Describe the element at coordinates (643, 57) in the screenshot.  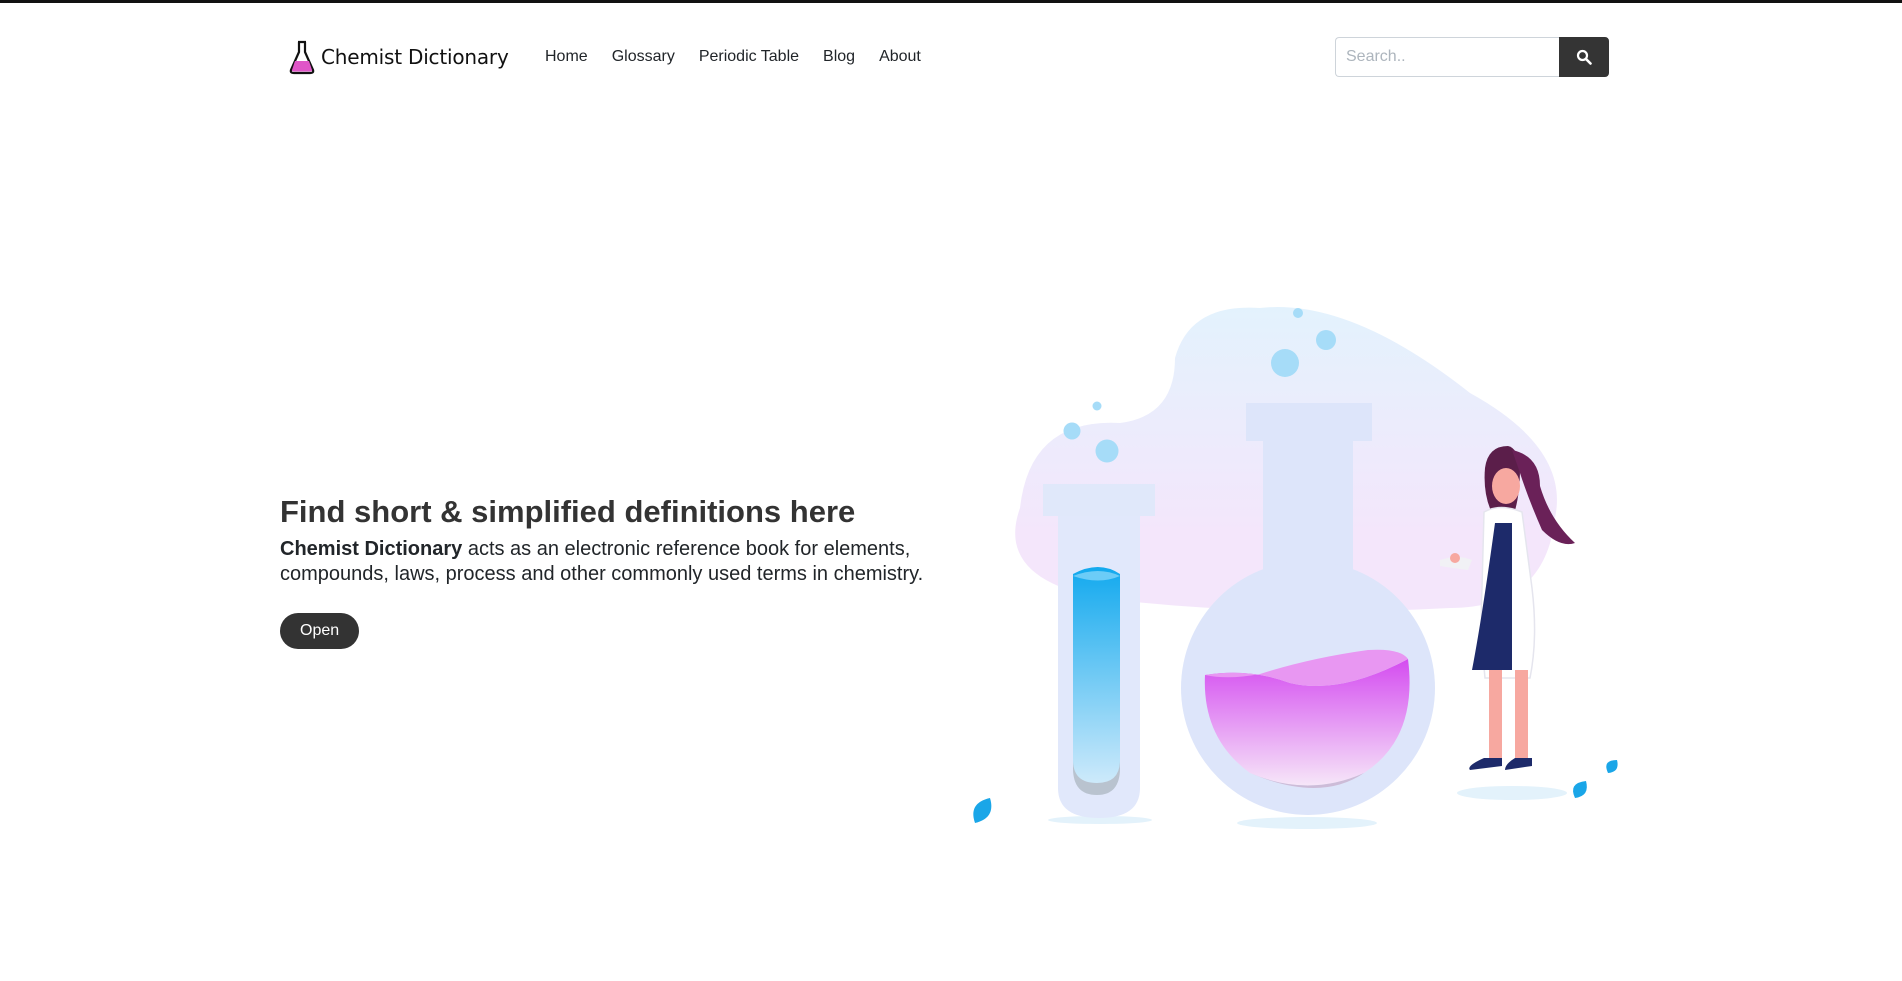
I see `nav-link-glossary: Glossary` at that location.